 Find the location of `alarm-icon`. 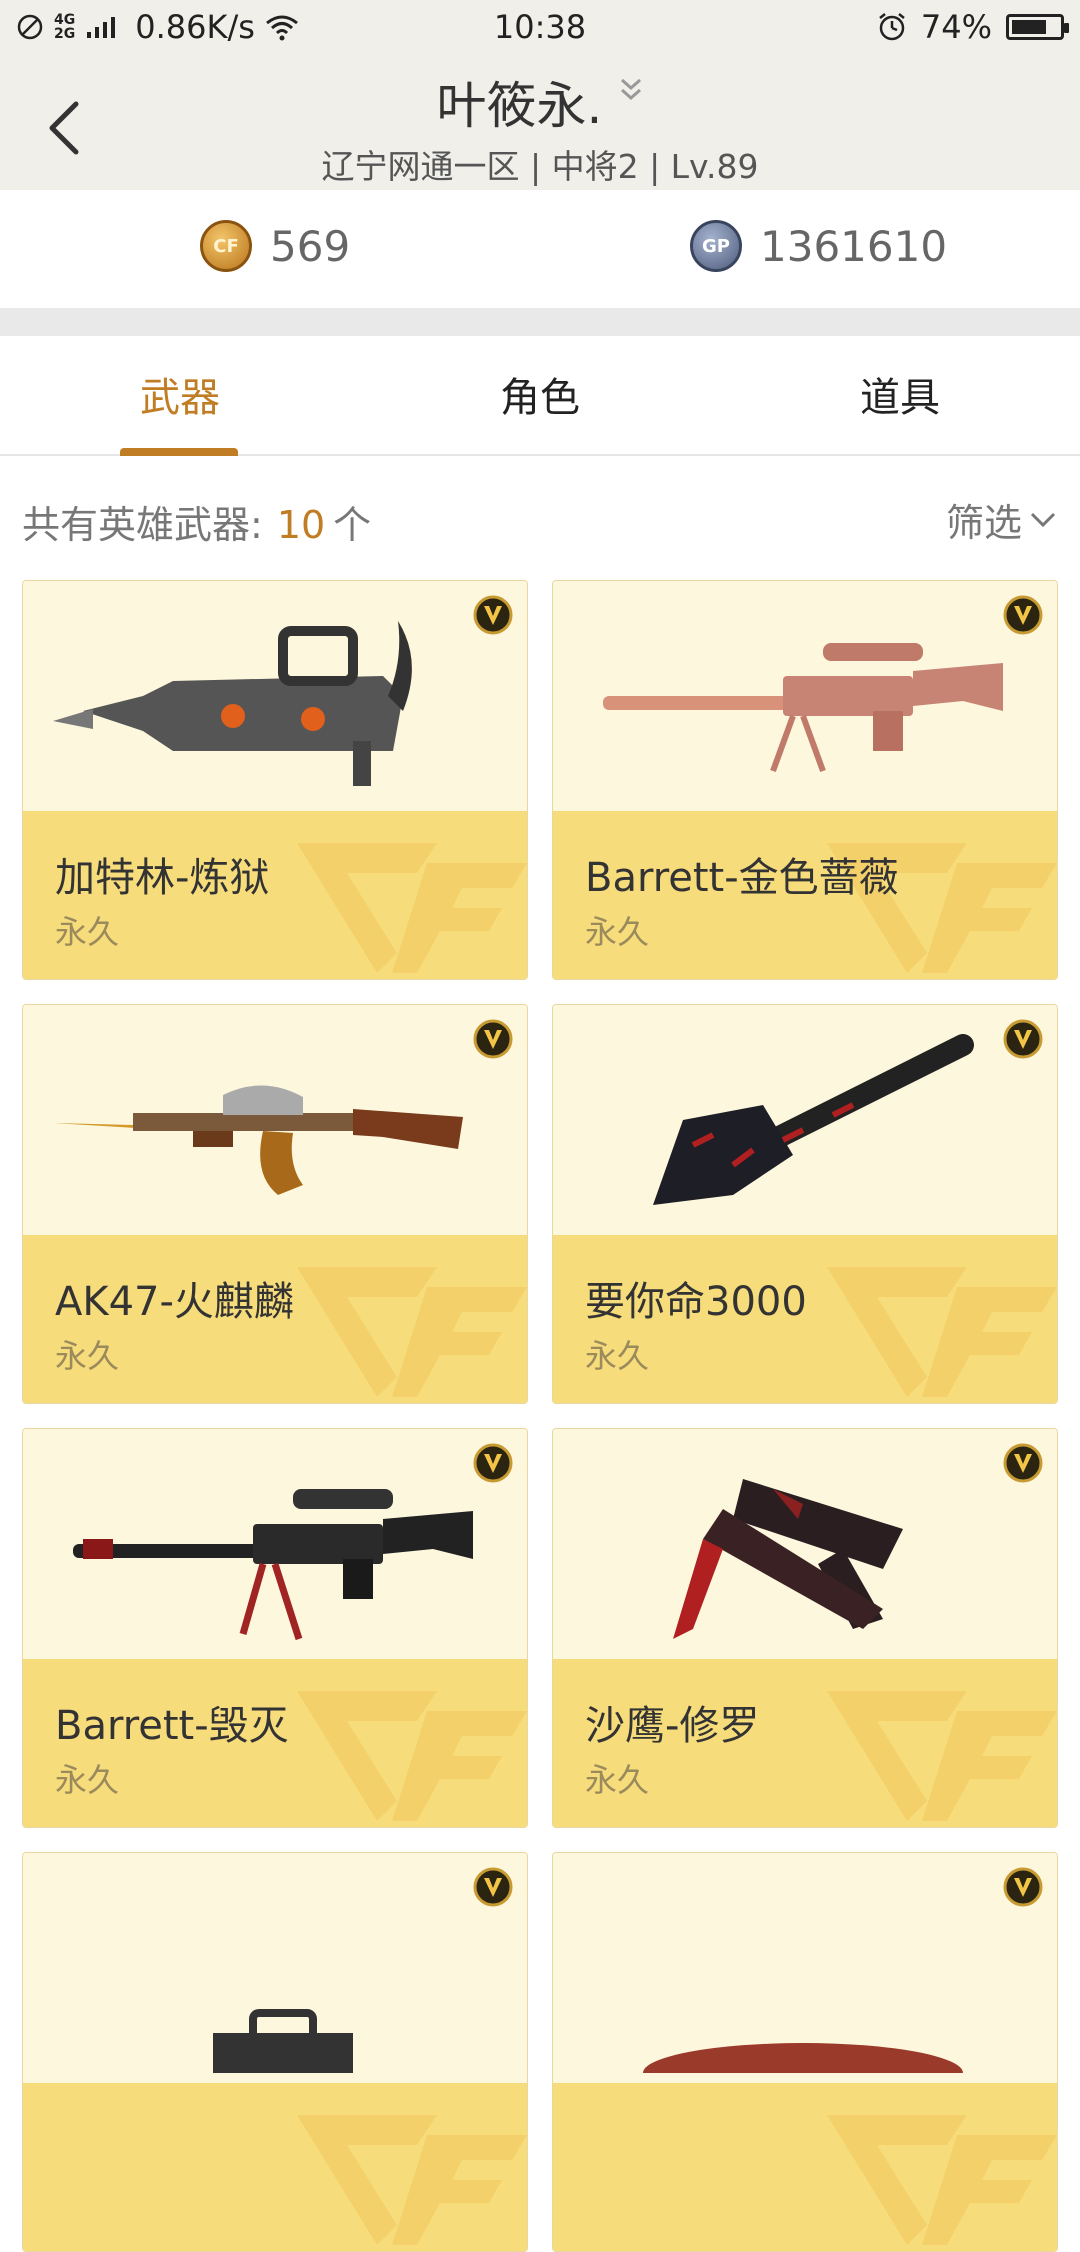

alarm-icon is located at coordinates (892, 27).